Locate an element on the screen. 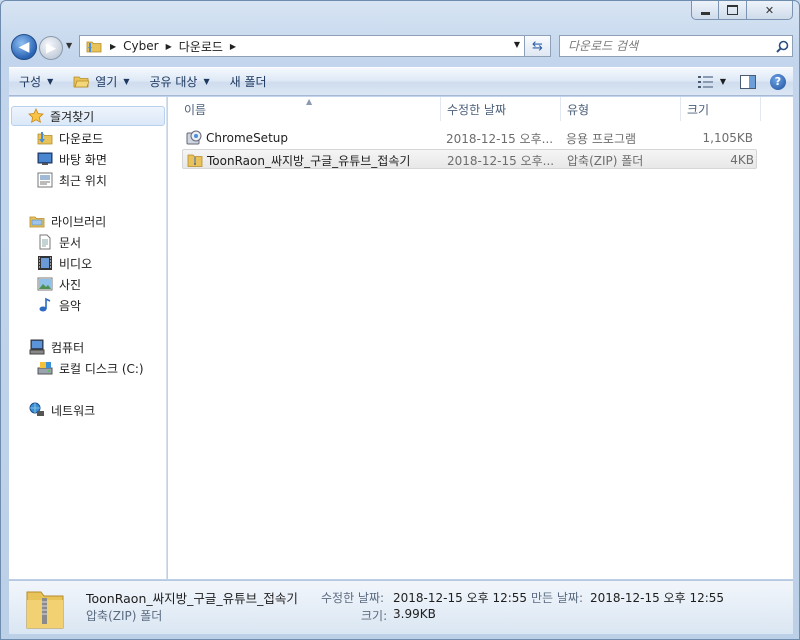  file-type: 압축(ZIP) 폴더 is located at coordinates (605, 160).